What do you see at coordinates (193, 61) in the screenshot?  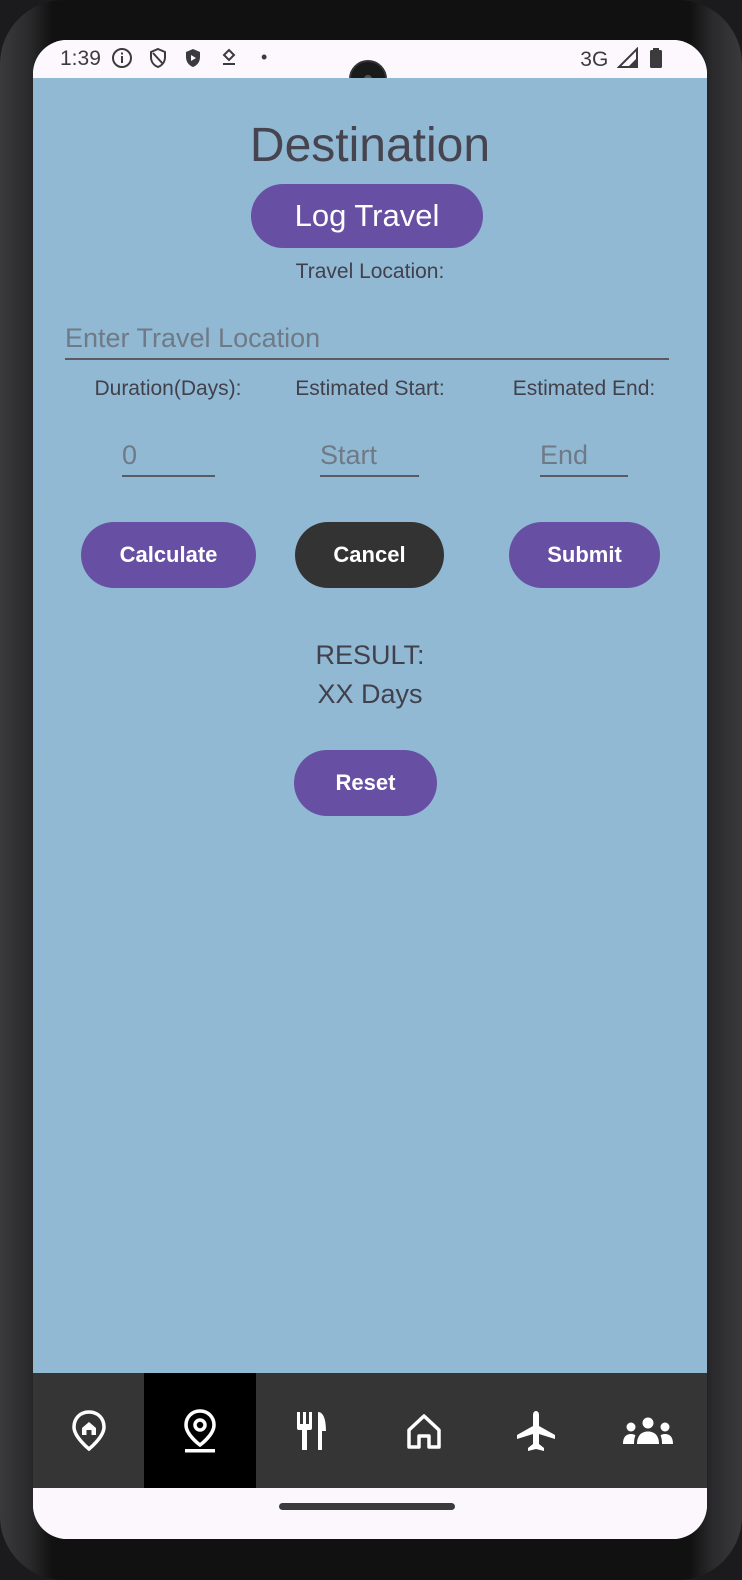 I see `shield-play-icon` at bounding box center [193, 61].